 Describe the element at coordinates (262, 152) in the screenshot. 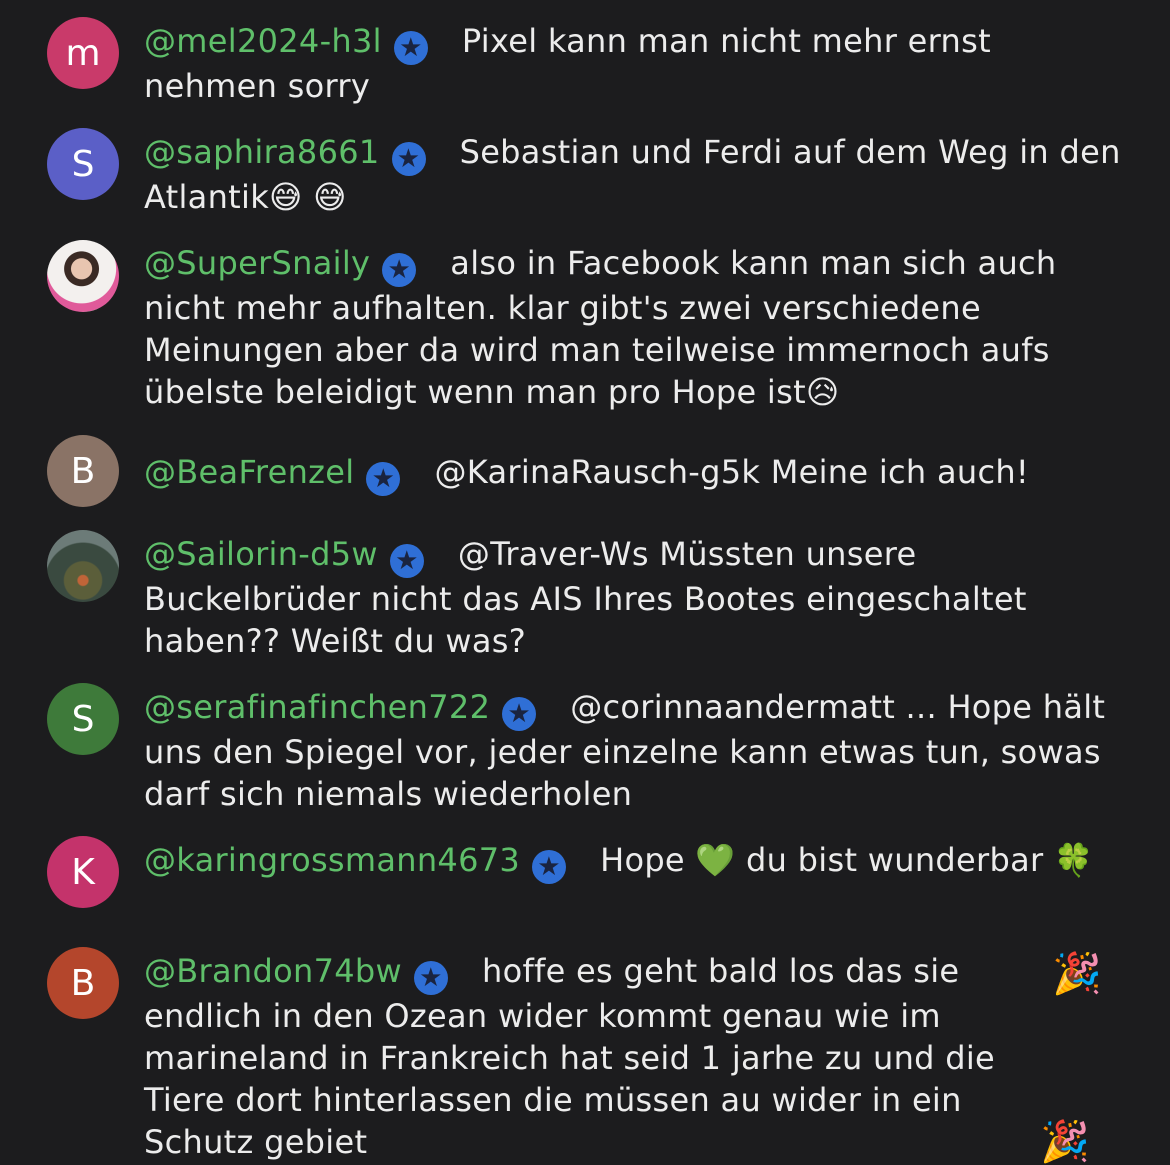

I see `username: @saphira8661` at that location.